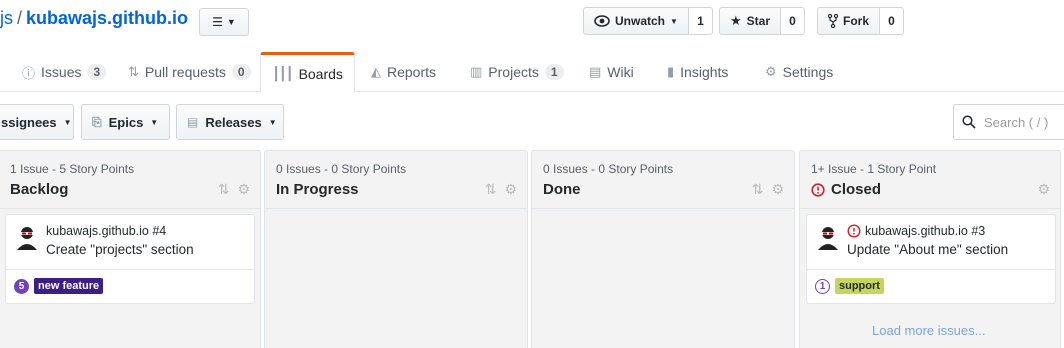  What do you see at coordinates (29, 73) in the screenshot?
I see `issue-icon: ⓘ` at bounding box center [29, 73].